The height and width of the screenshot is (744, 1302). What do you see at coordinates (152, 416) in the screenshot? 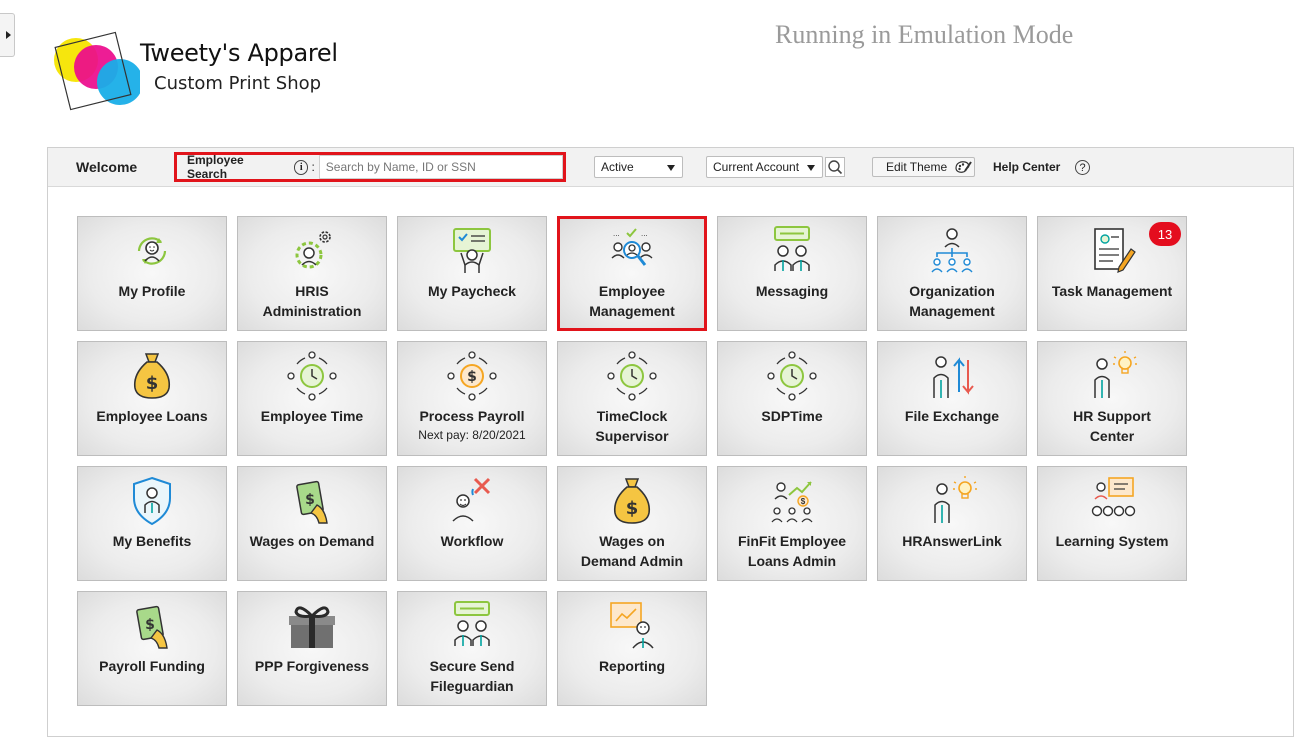
I see `tile-label: Employee Loans` at bounding box center [152, 416].